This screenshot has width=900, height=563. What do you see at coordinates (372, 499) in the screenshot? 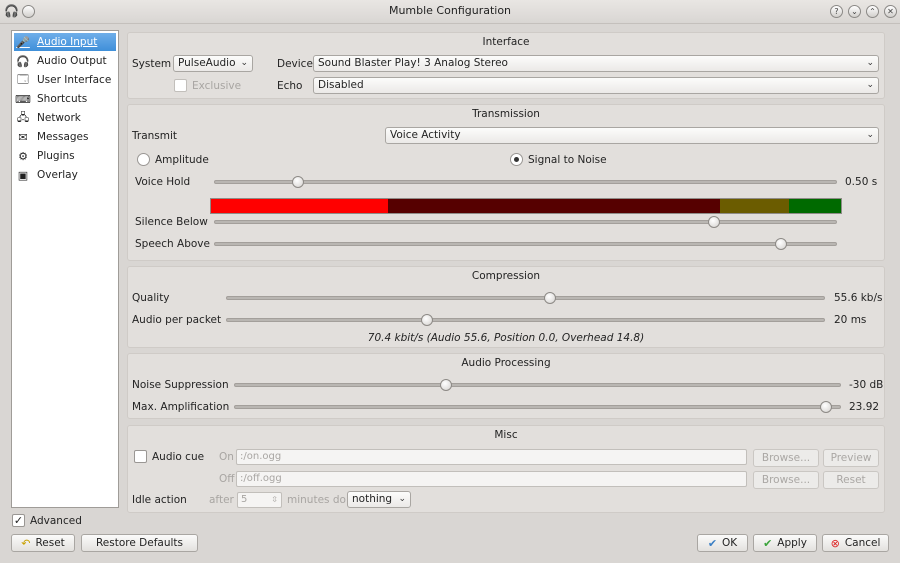
I see `idle-action-value: nothing` at bounding box center [372, 499].